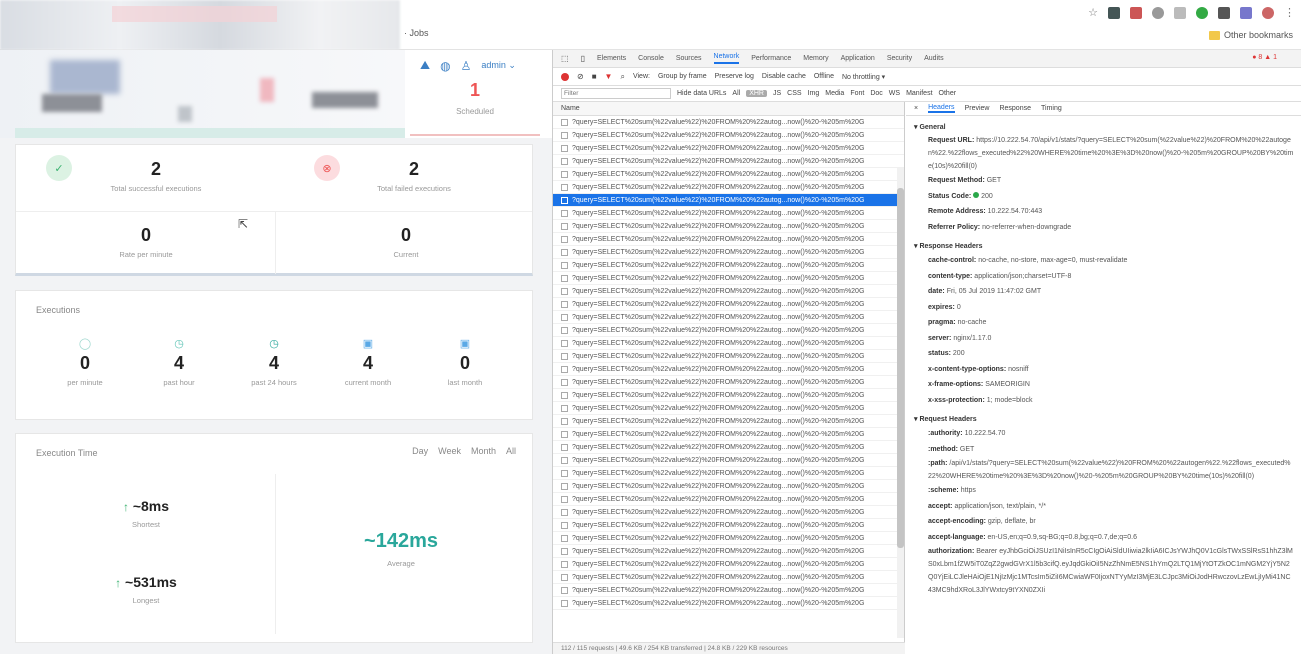 This screenshot has height=654, width=1301. I want to click on filter-icon: ▼, so click(609, 76).